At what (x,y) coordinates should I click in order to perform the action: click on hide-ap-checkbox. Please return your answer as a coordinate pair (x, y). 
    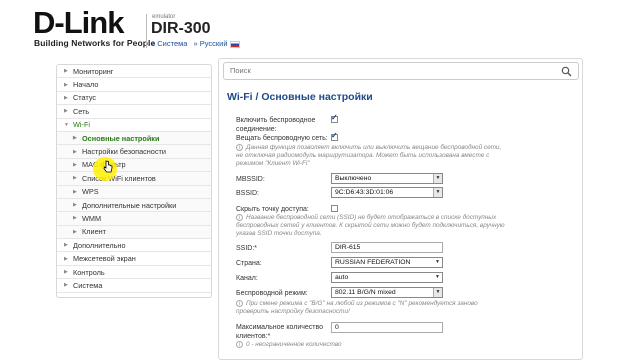
    Looking at the image, I should click on (334, 208).